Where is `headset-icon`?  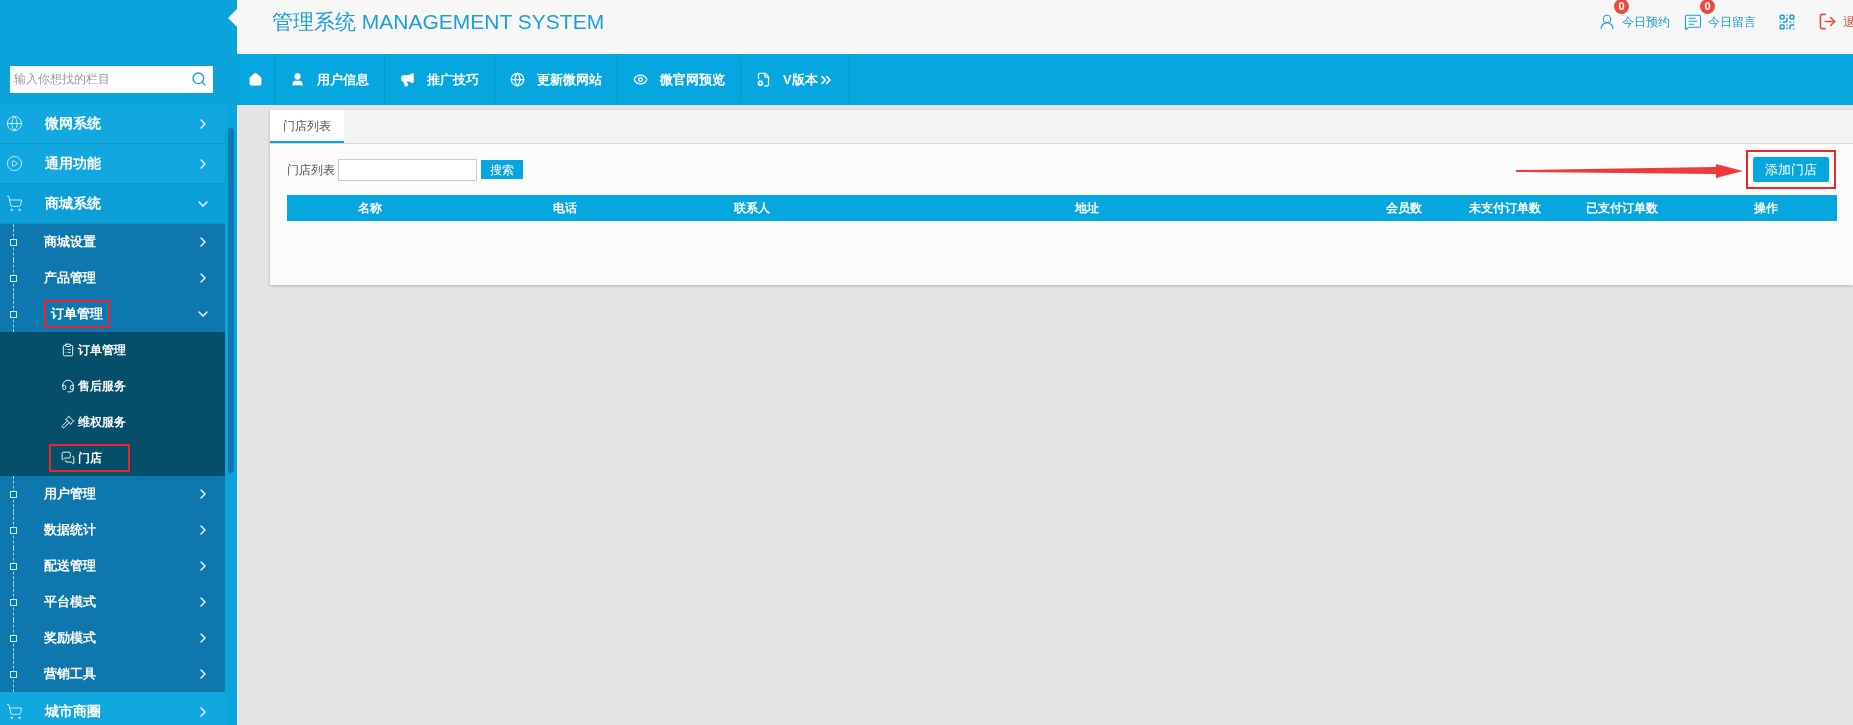
headset-icon is located at coordinates (68, 386).